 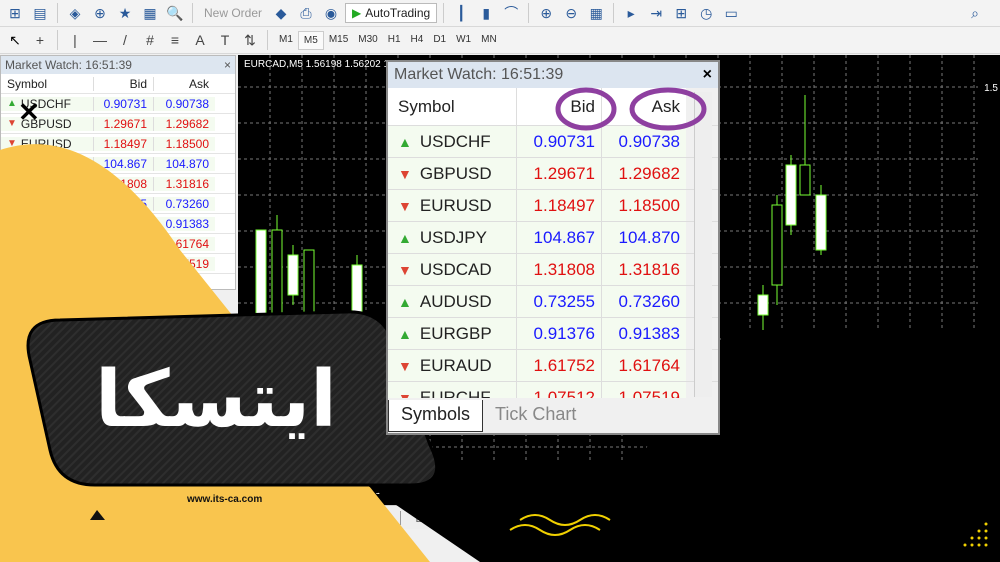 I want to click on table-row: ▲ USDJPY 104.867104.870, so click(x=553, y=238).